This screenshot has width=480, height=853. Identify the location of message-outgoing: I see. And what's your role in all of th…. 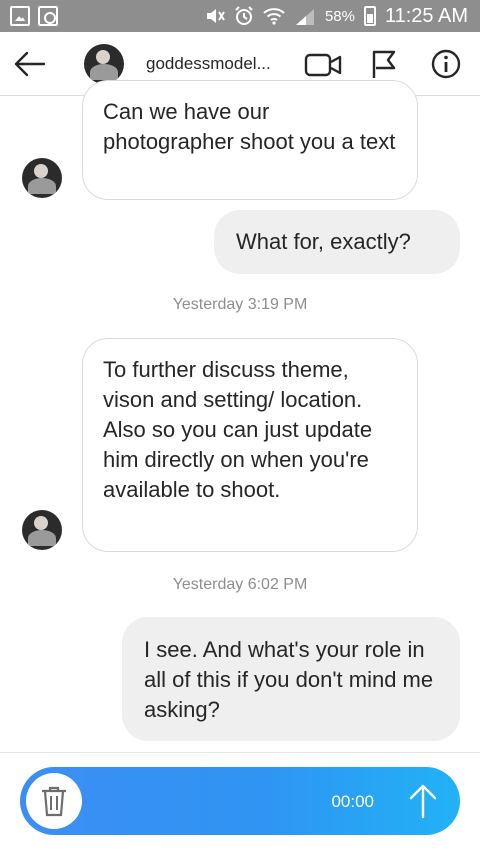
(291, 679).